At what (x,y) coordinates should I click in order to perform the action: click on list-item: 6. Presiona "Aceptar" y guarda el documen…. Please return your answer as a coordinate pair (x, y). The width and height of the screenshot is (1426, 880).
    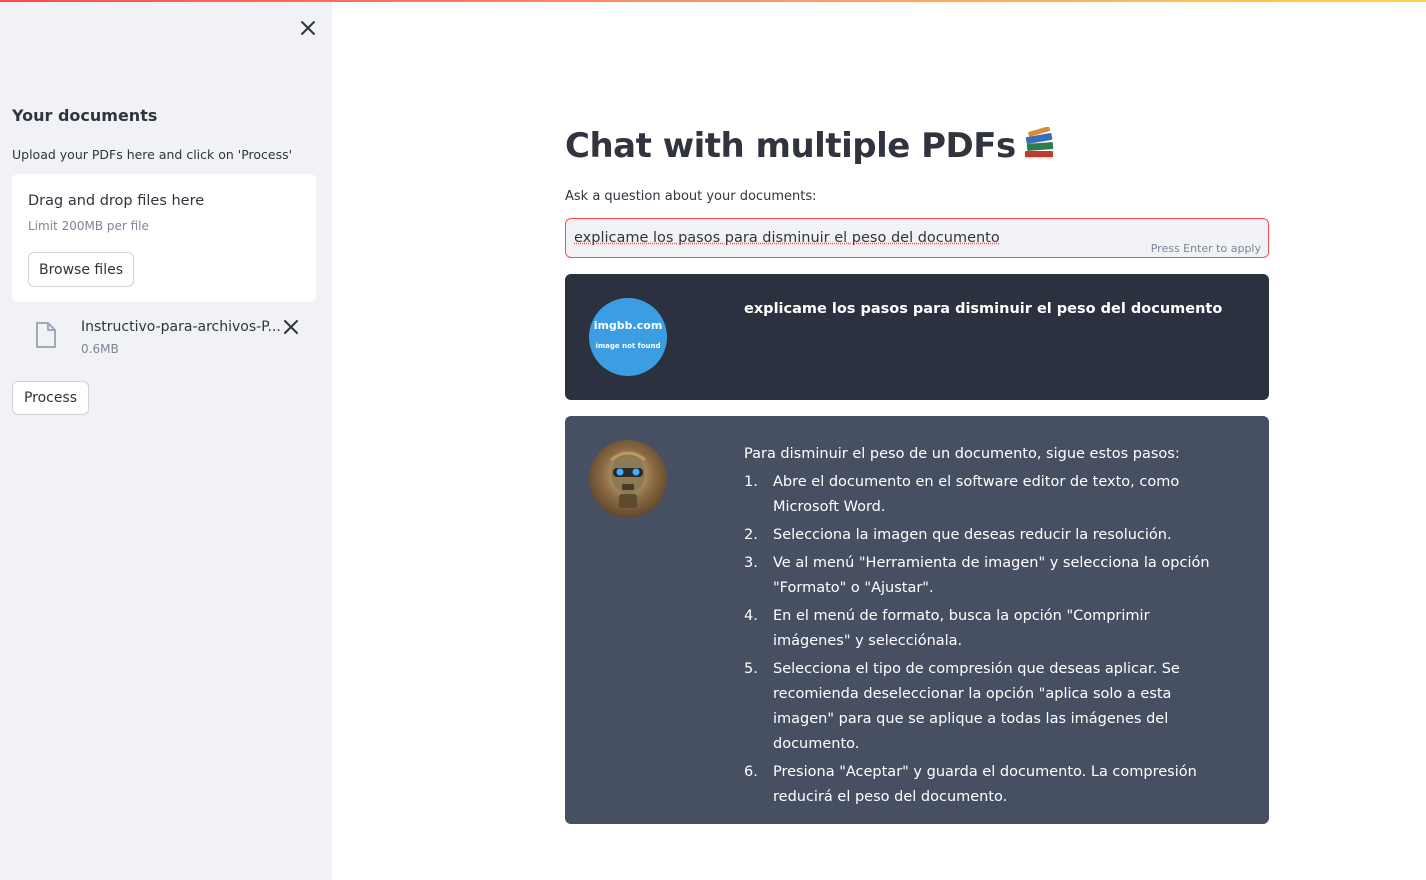
    Looking at the image, I should click on (984, 785).